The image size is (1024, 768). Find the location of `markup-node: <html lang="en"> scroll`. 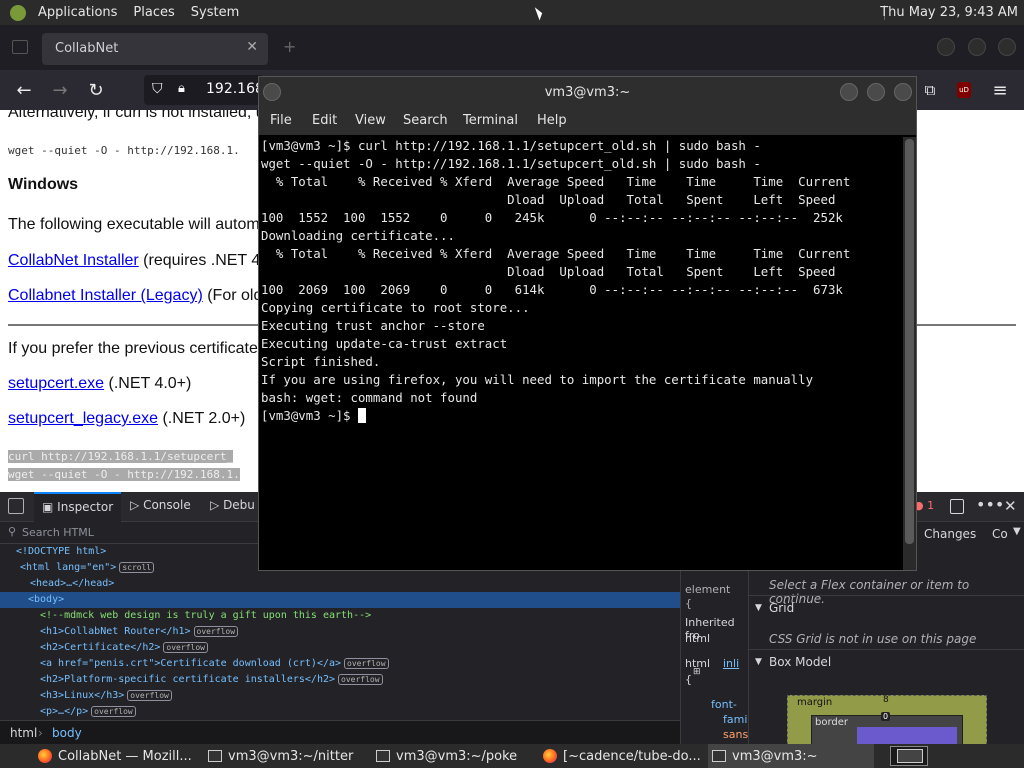

markup-node: <html lang="en"> scroll is located at coordinates (87, 568).